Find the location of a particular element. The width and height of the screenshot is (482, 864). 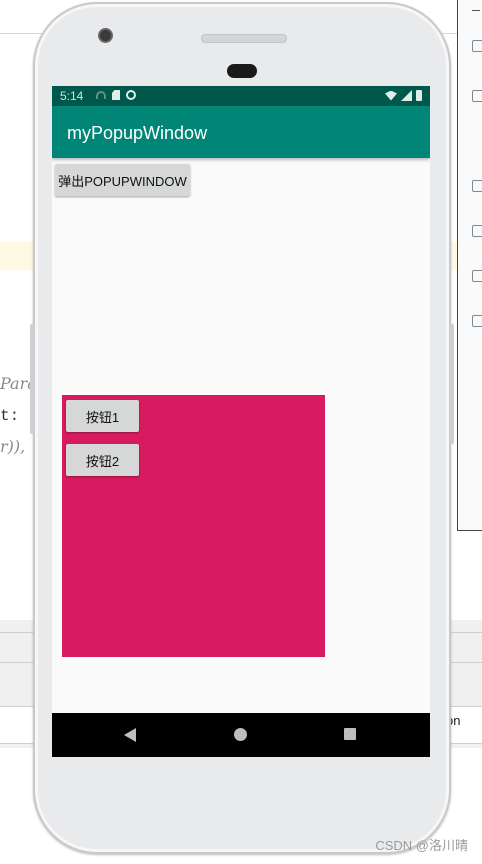

show-popup-button: 弹出POPUPWINDOW is located at coordinates (122, 180).